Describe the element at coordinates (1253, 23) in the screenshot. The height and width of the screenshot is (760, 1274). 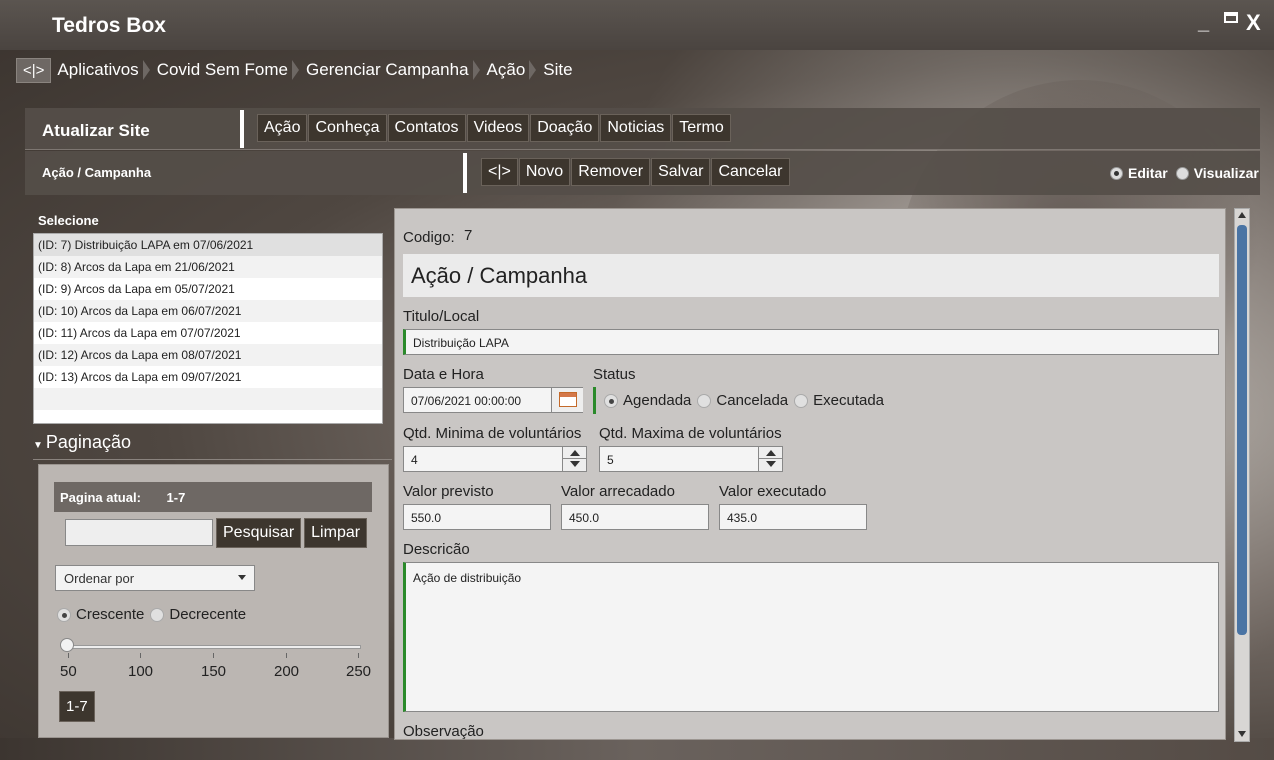
I see `close-button: X` at that location.